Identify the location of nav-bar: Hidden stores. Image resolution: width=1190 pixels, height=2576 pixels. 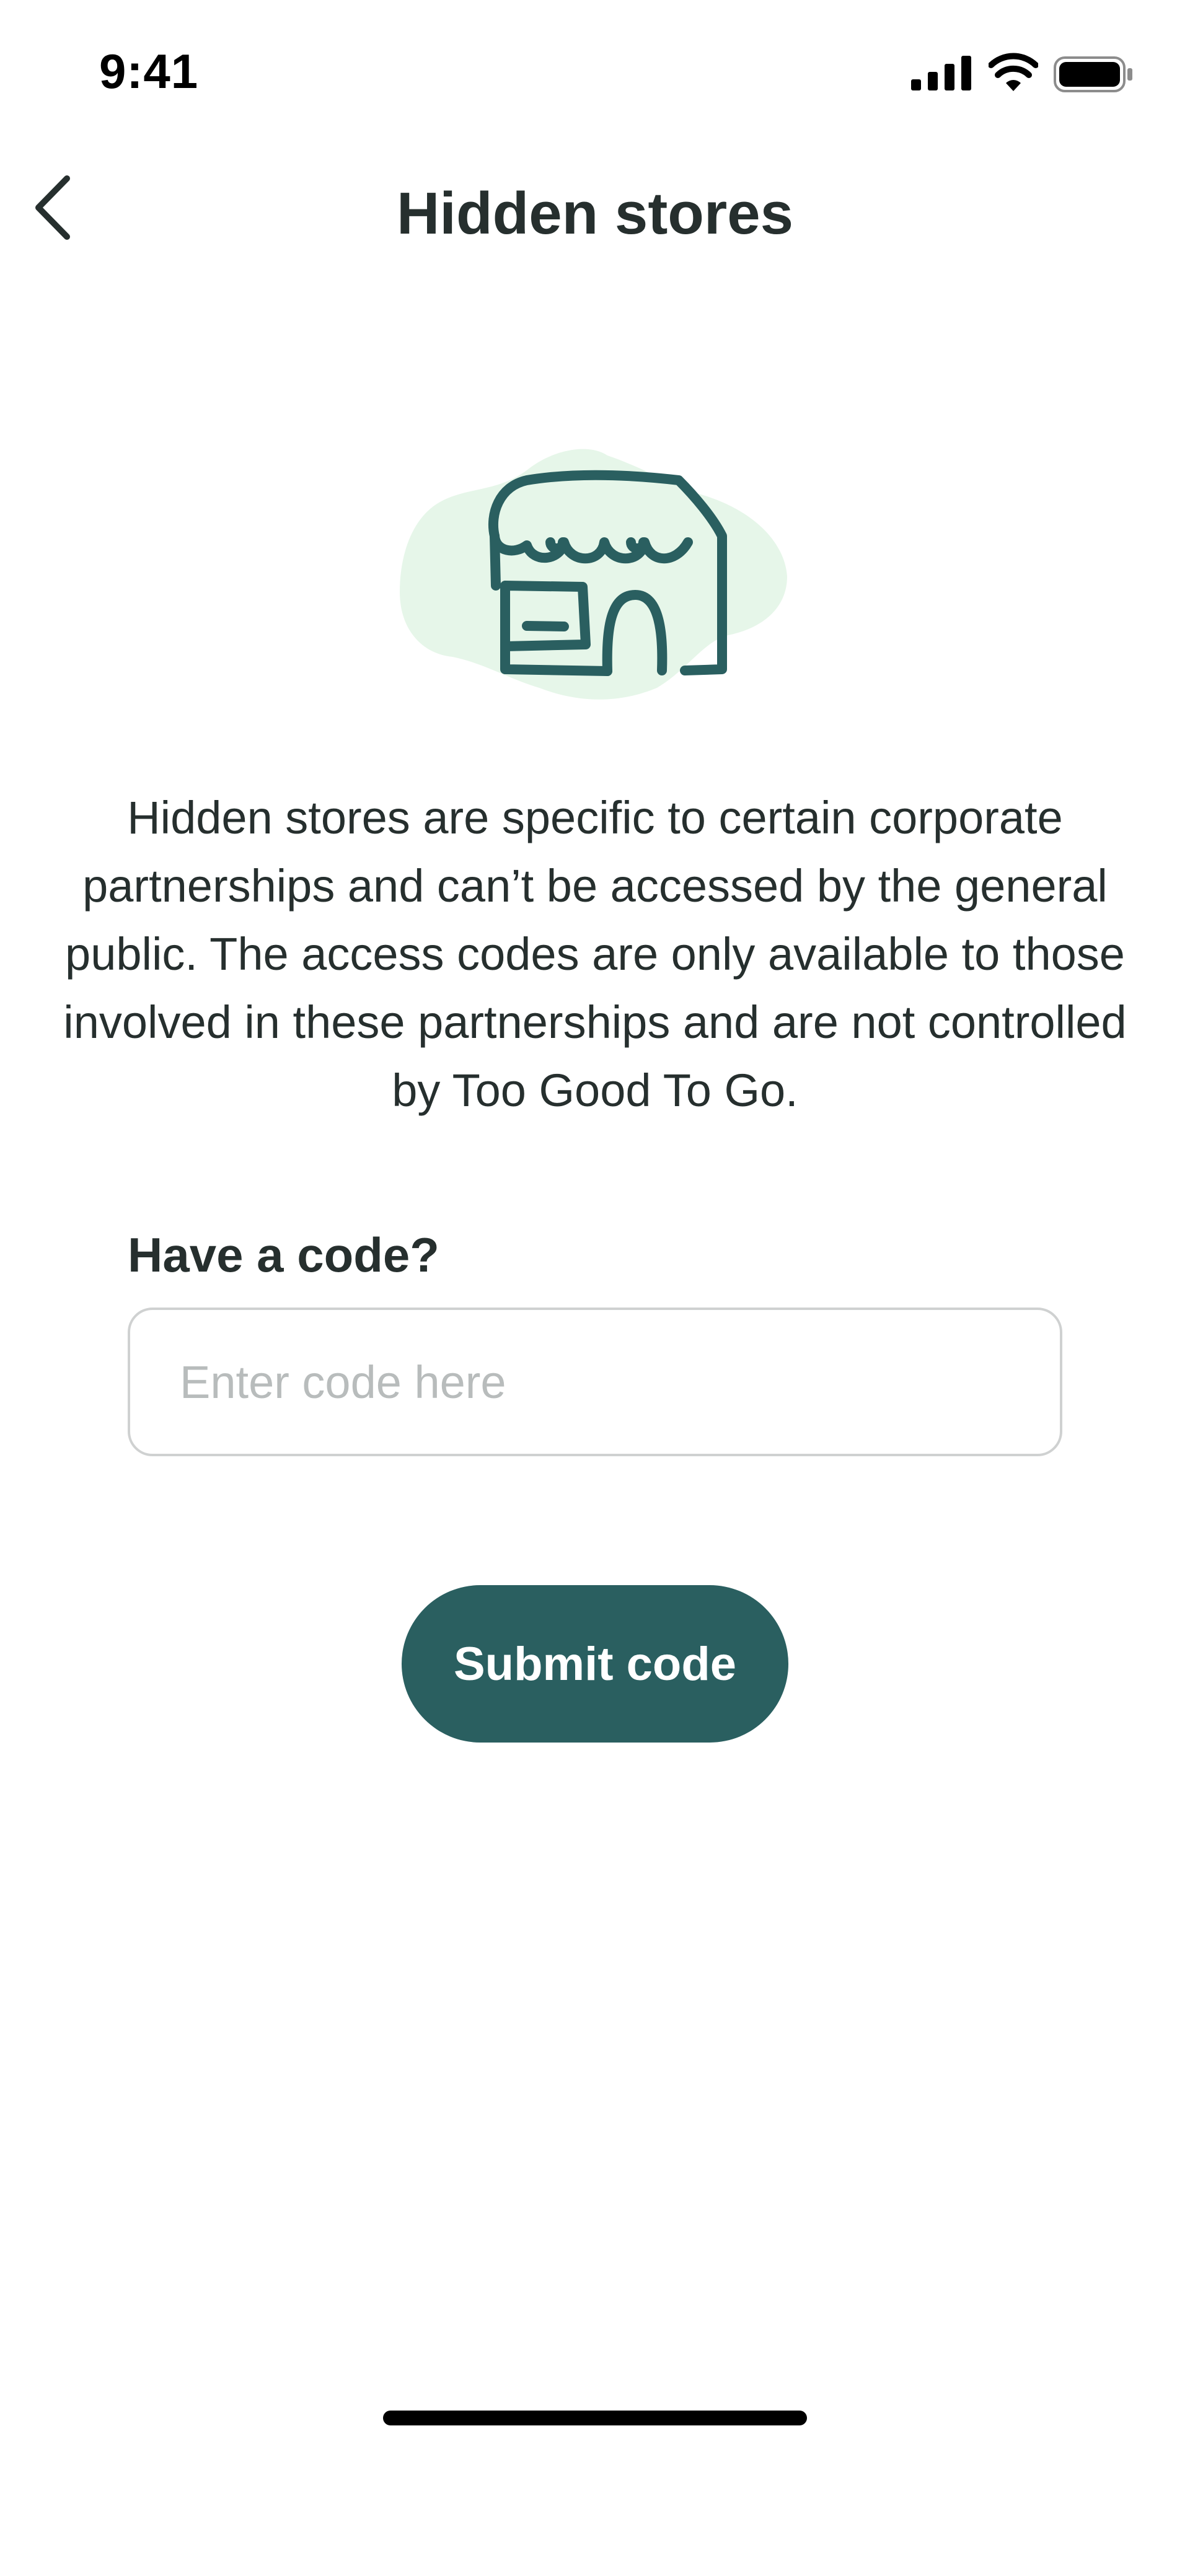
(595, 208).